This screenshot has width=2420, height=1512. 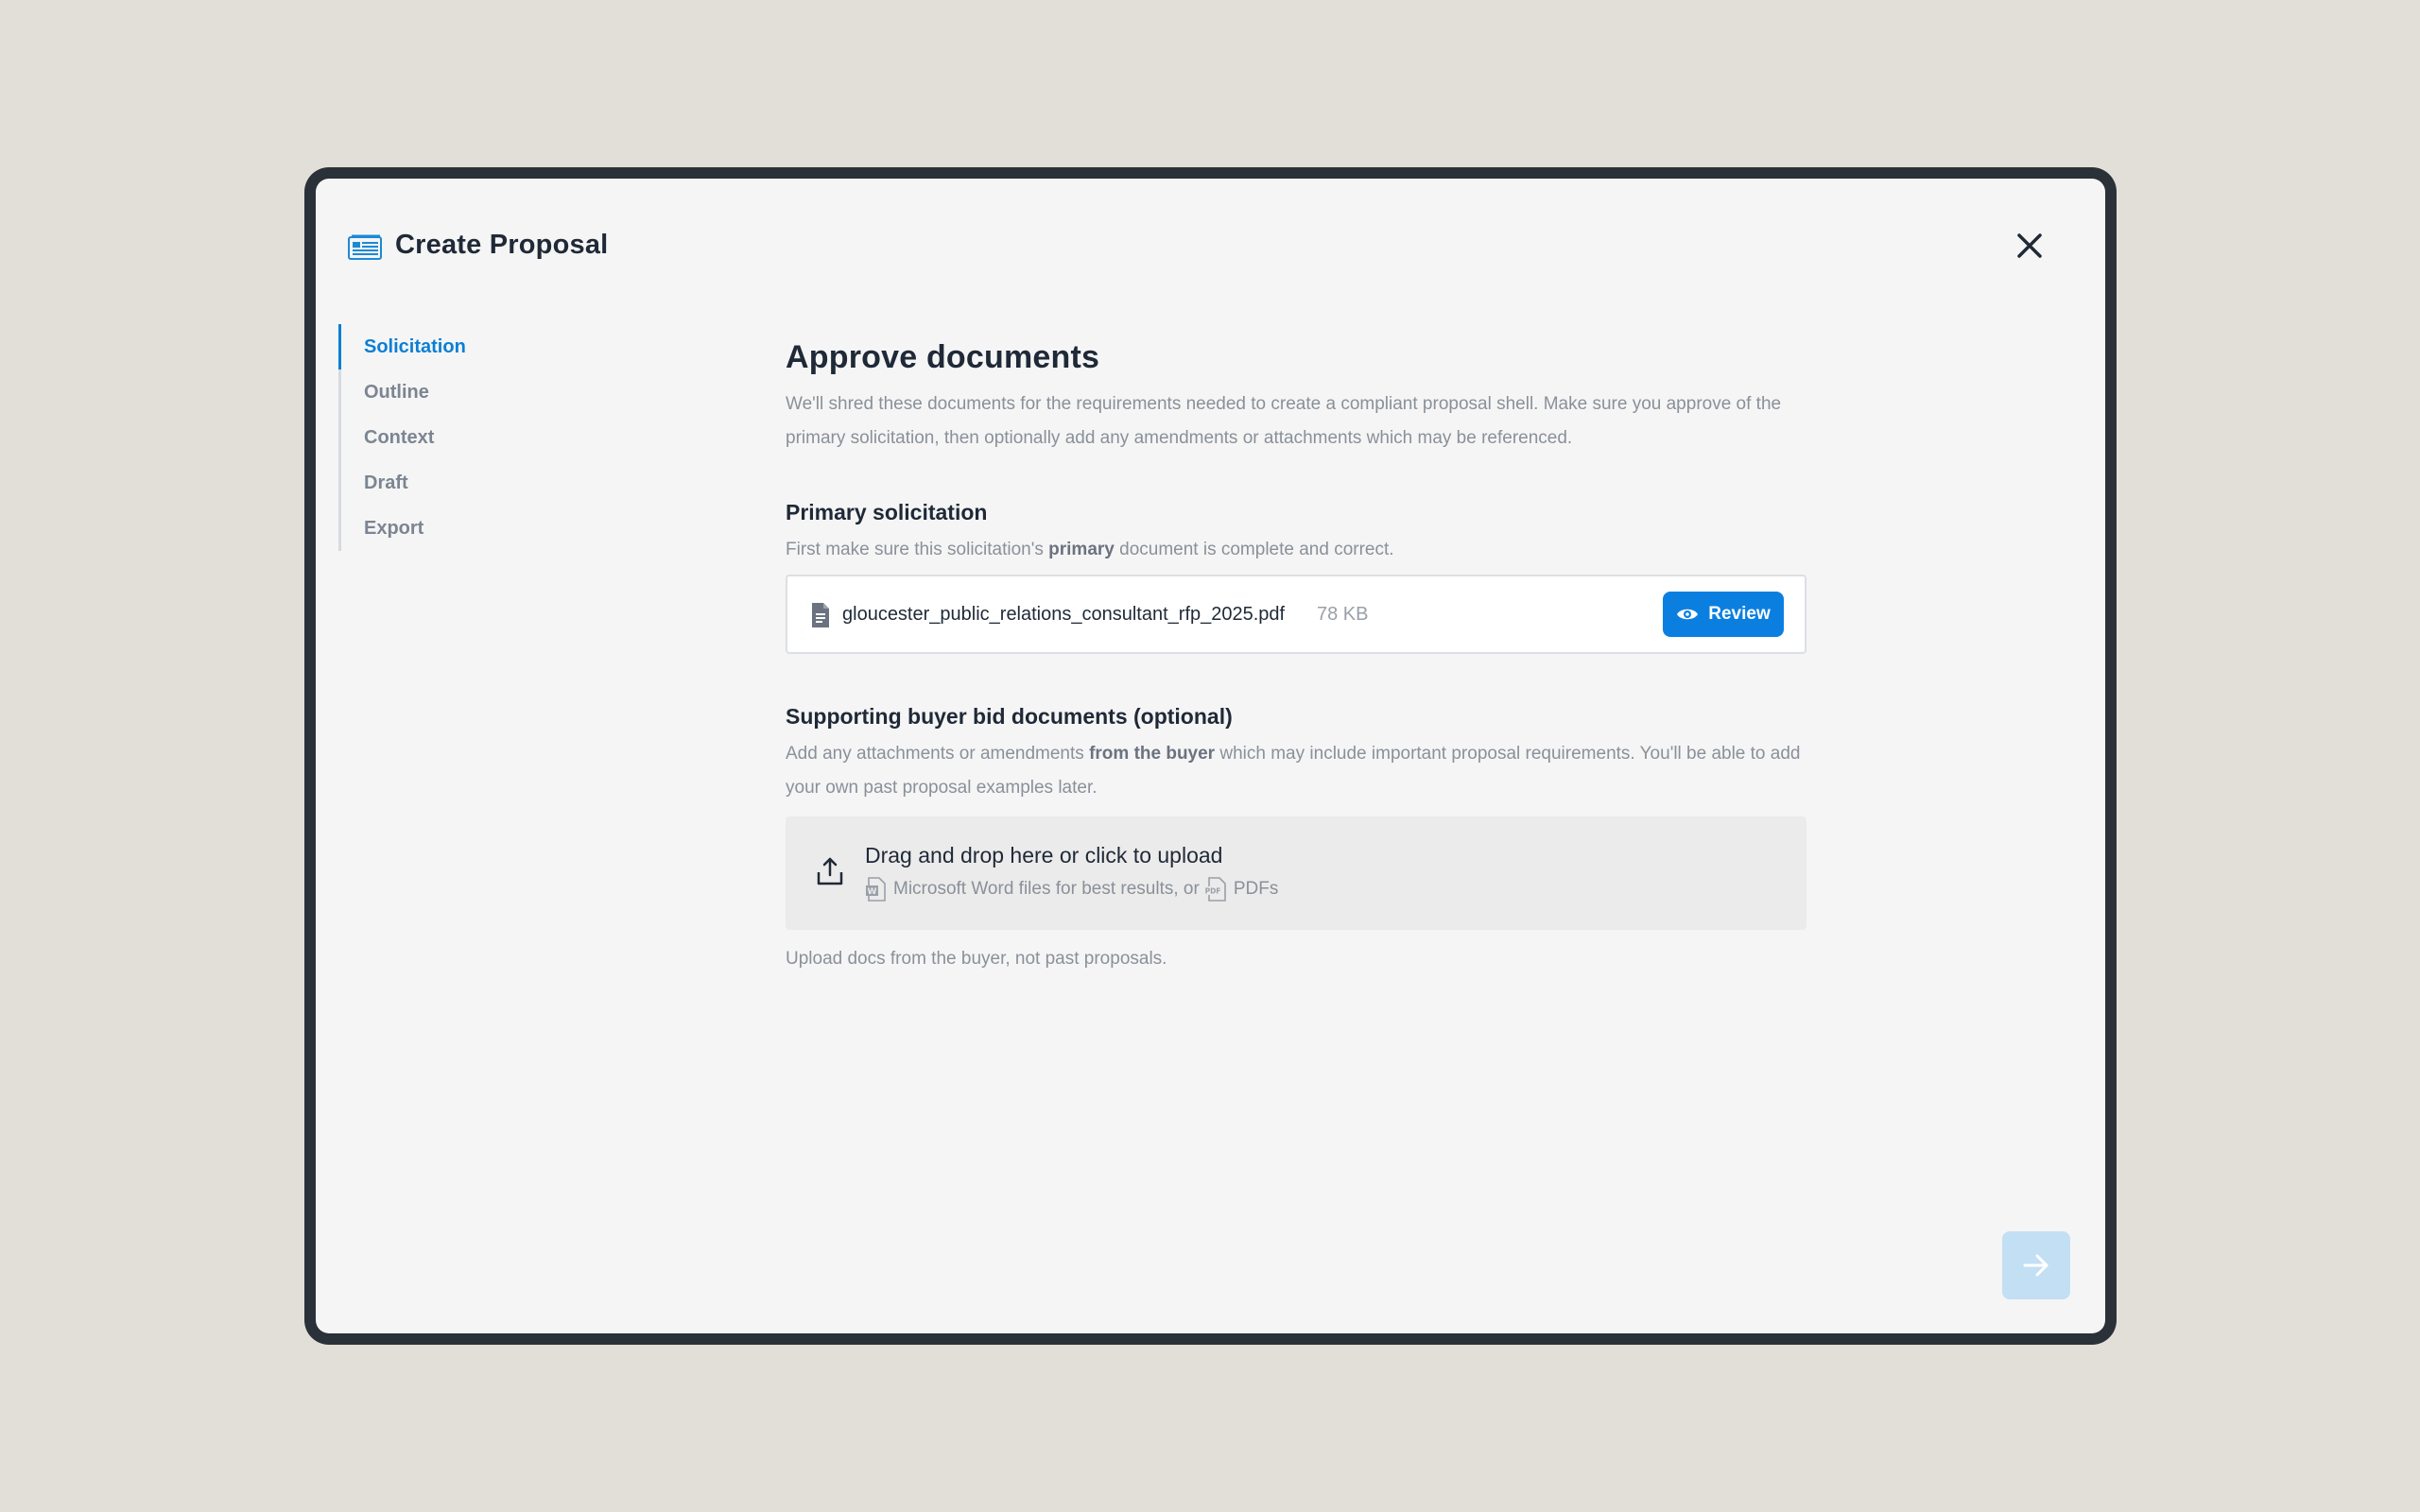 I want to click on proposal-doc-icon, so click(x=365, y=247).